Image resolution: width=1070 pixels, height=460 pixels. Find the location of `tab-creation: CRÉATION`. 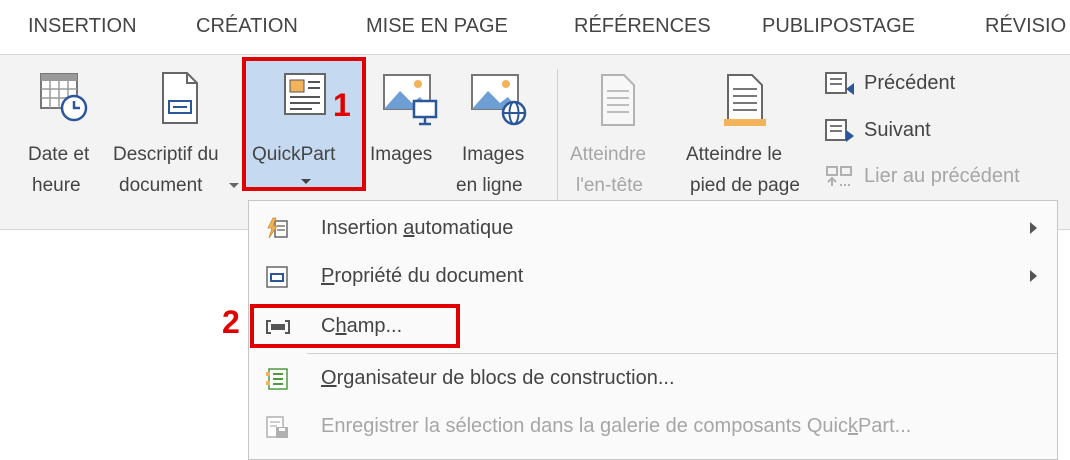

tab-creation: CRÉATION is located at coordinates (247, 26).